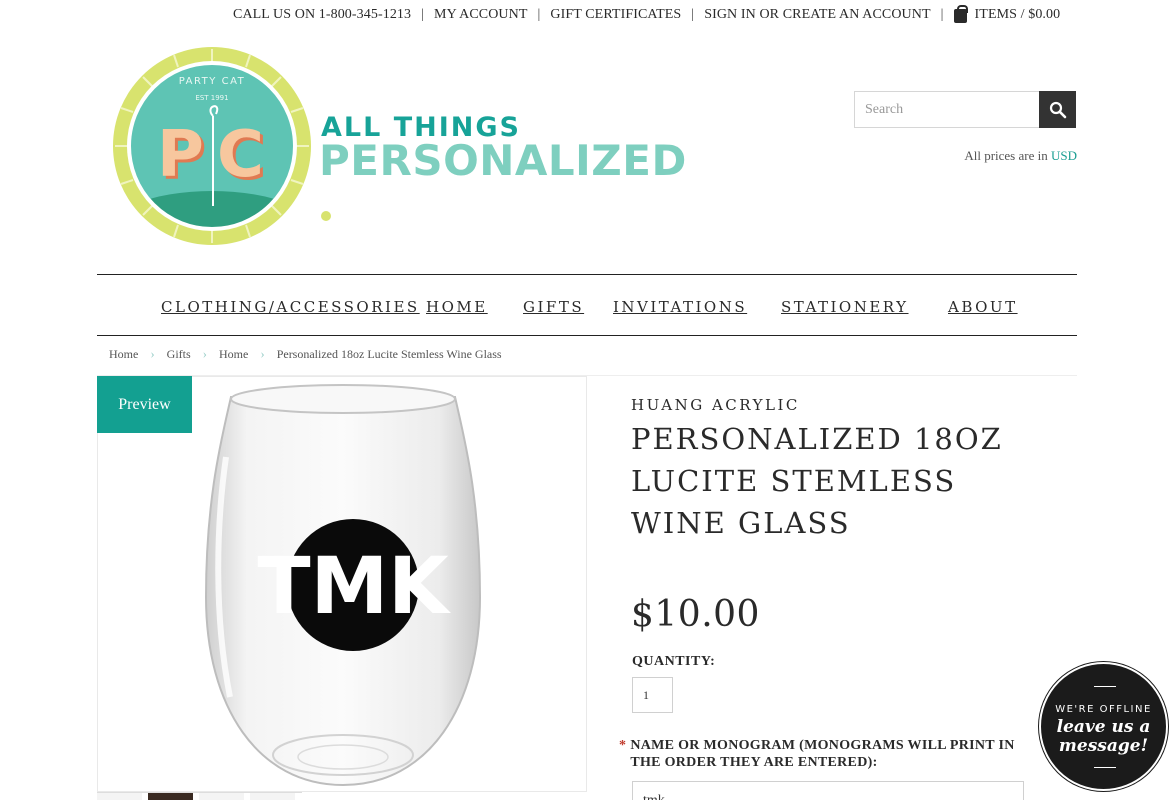 The image size is (1175, 800). What do you see at coordinates (1064, 155) in the screenshot?
I see `currency-link: USD` at bounding box center [1064, 155].